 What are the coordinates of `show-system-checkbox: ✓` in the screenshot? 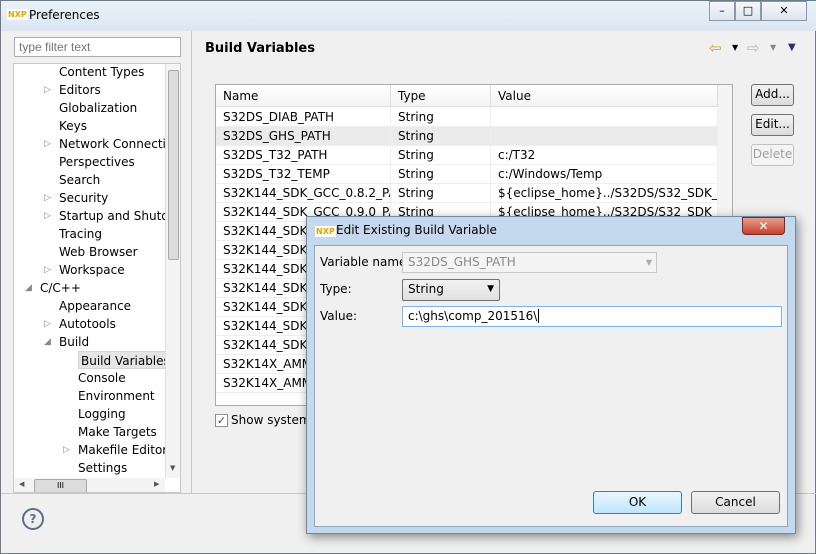 It's located at (221, 420).